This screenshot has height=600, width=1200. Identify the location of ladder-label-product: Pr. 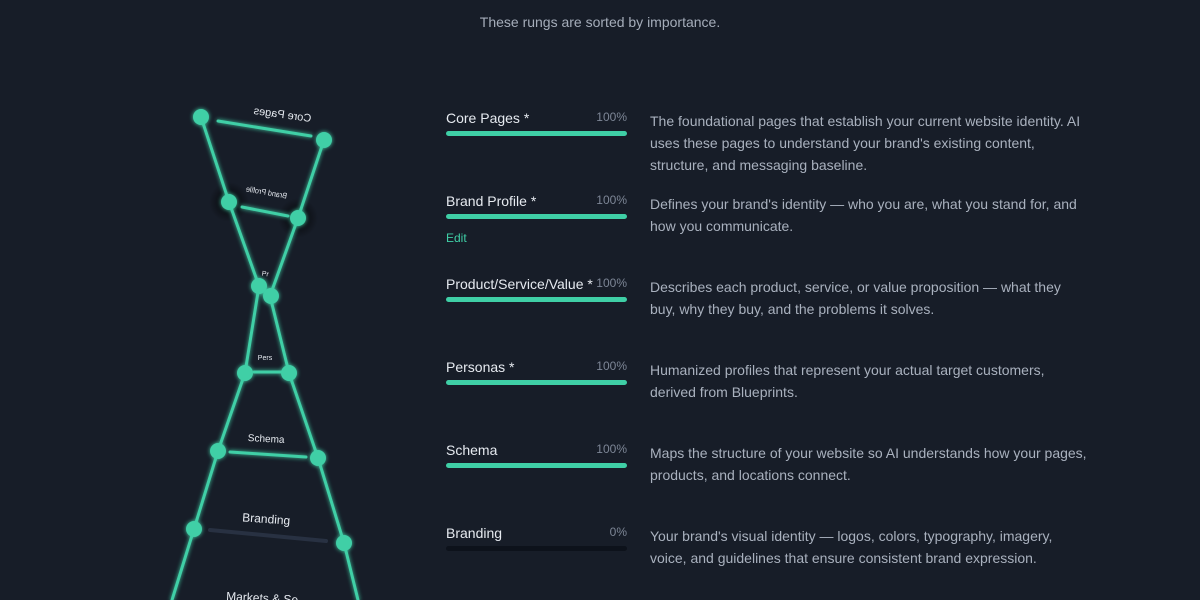
(265, 275).